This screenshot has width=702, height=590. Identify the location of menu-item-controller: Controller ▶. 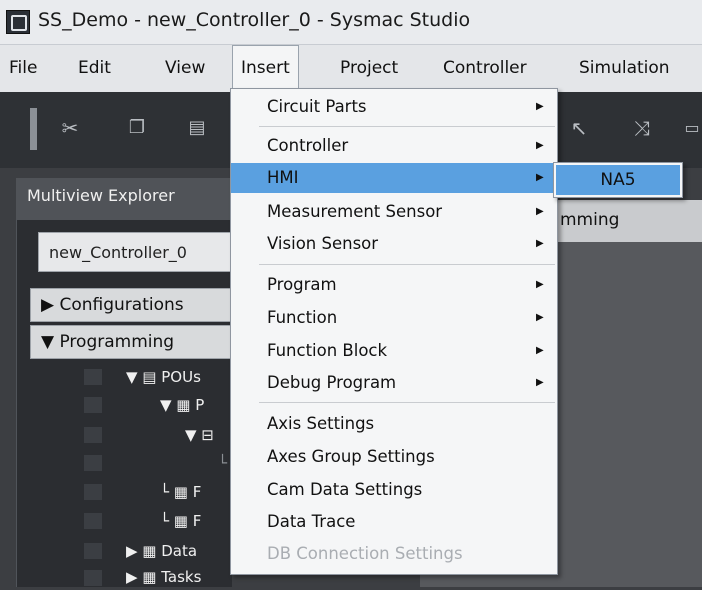
(394, 146).